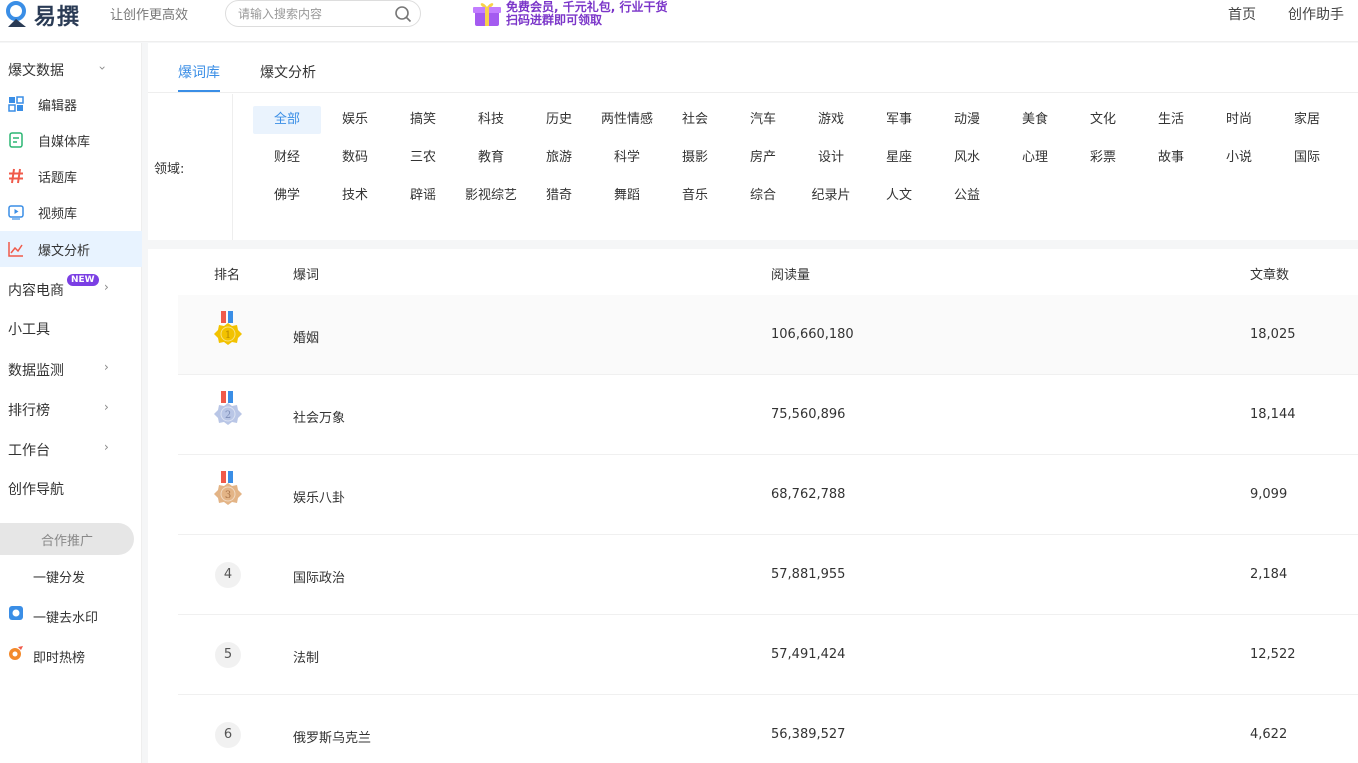  What do you see at coordinates (768, 655) in the screenshot?
I see `table-row: 5 法制 57,491,424 12,522` at bounding box center [768, 655].